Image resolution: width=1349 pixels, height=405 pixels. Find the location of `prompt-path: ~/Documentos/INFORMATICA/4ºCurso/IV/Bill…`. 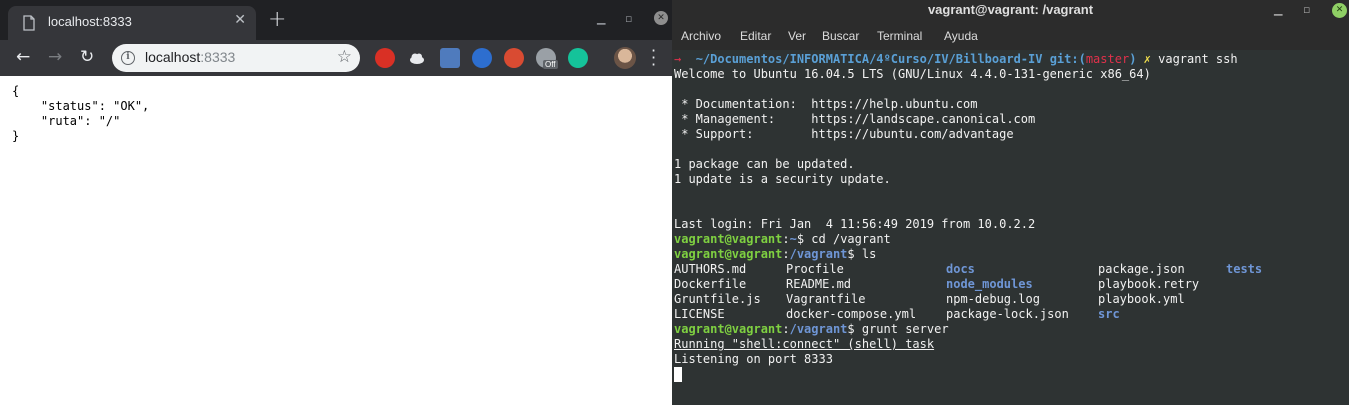

prompt-path: ~/Documentos/INFORMATICA/4ºCurso/IV/Bill… is located at coordinates (869, 59).